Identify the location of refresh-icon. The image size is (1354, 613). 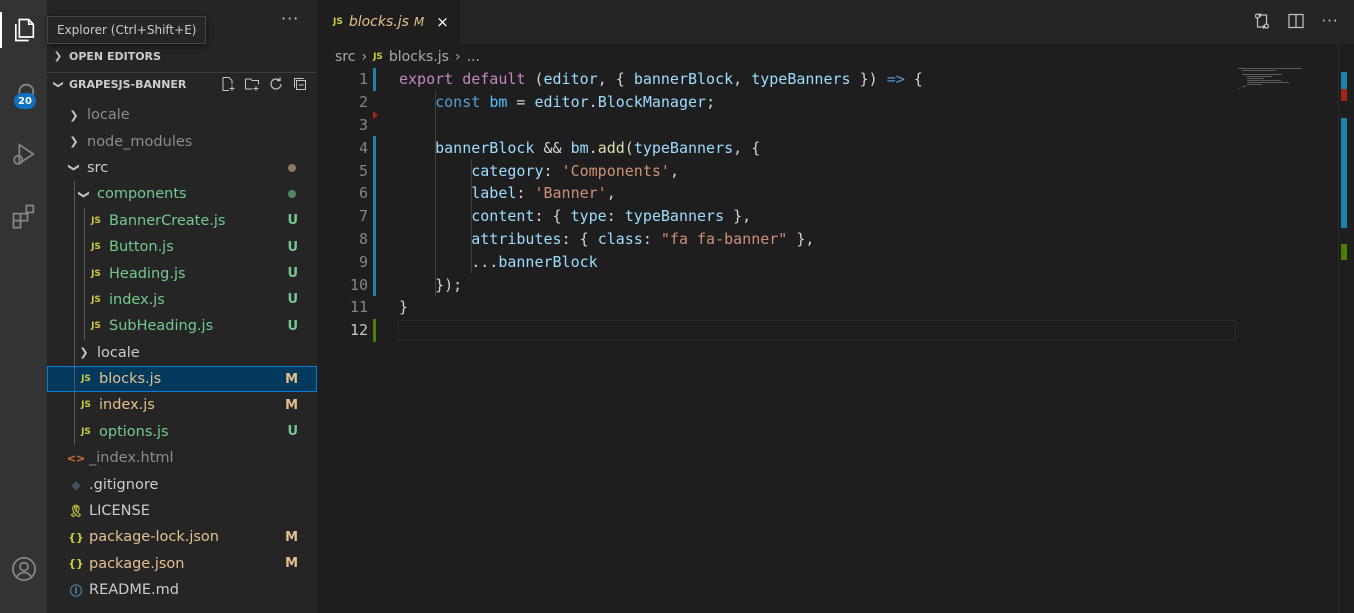
(276, 84).